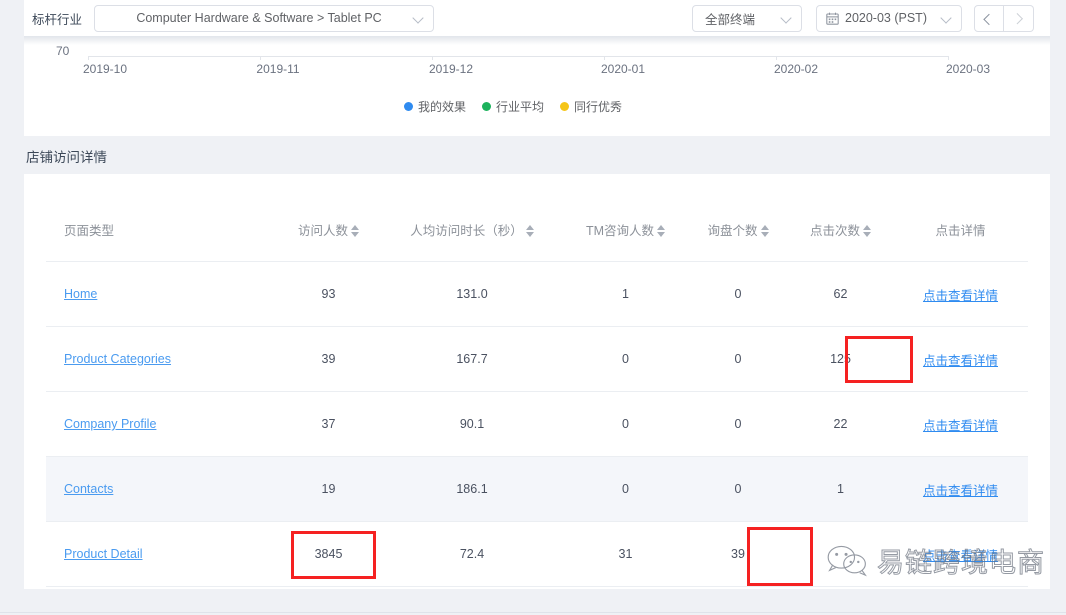  I want to click on calendar-icon, so click(832, 18).